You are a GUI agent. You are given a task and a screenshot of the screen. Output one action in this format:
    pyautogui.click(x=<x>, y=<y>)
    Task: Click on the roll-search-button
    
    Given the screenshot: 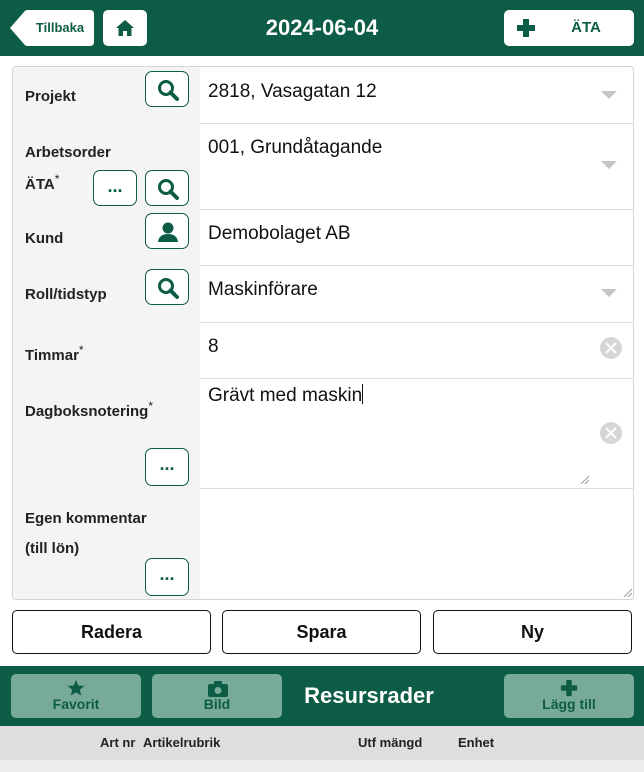 What is the action you would take?
    pyautogui.click(x=167, y=287)
    